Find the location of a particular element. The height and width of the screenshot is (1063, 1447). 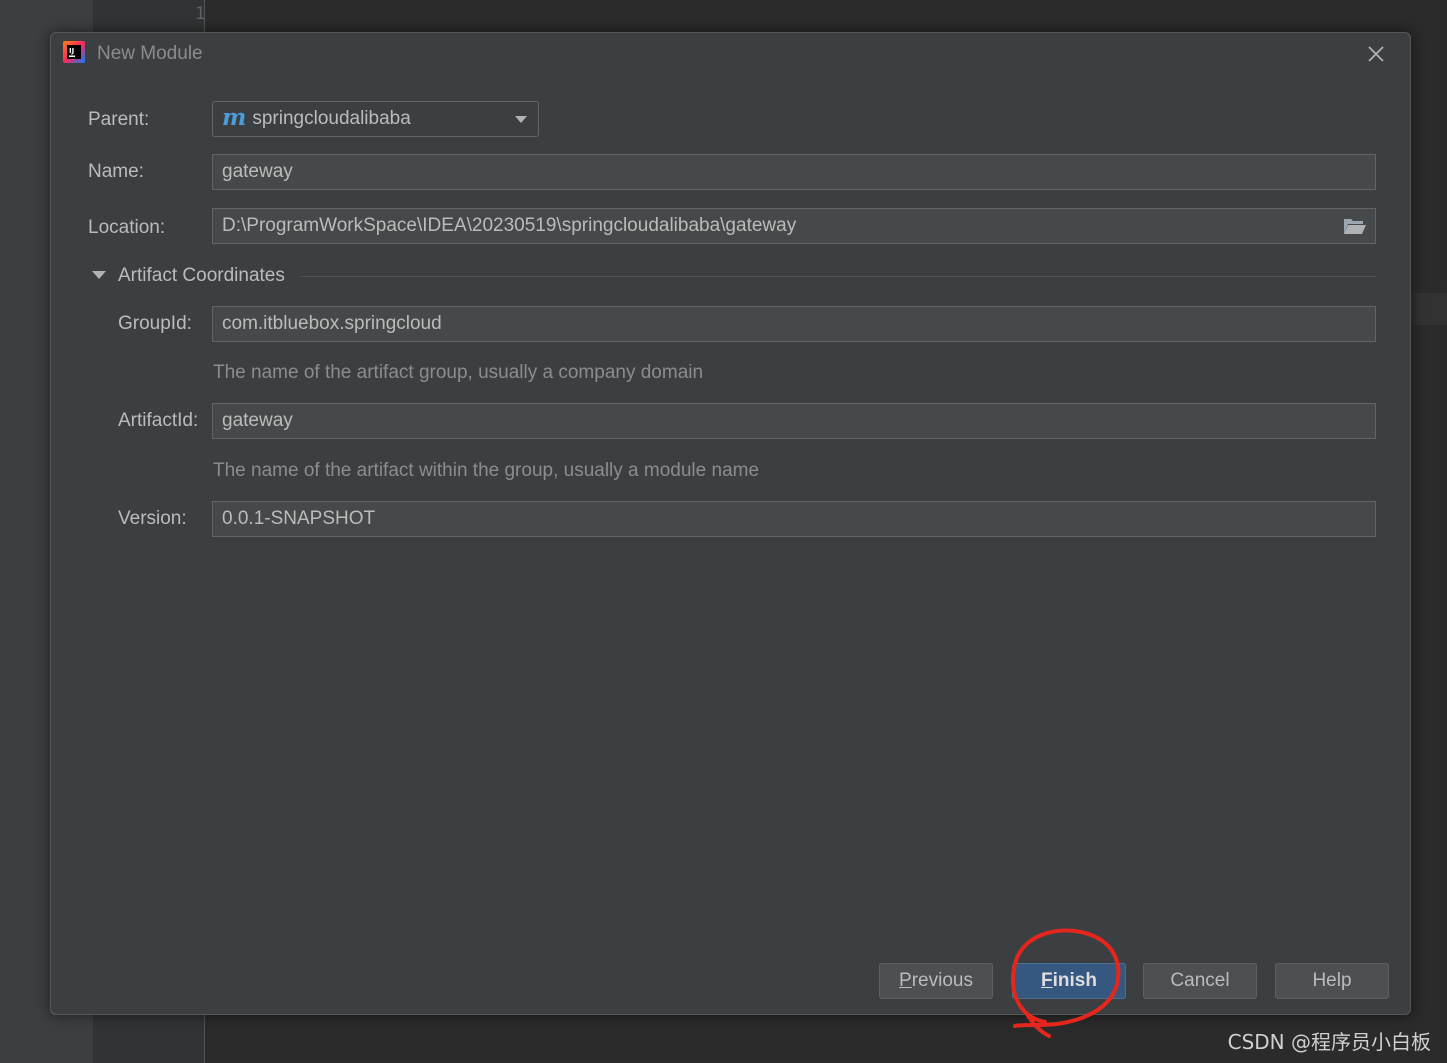

dialog-title: New Module is located at coordinates (150, 53).